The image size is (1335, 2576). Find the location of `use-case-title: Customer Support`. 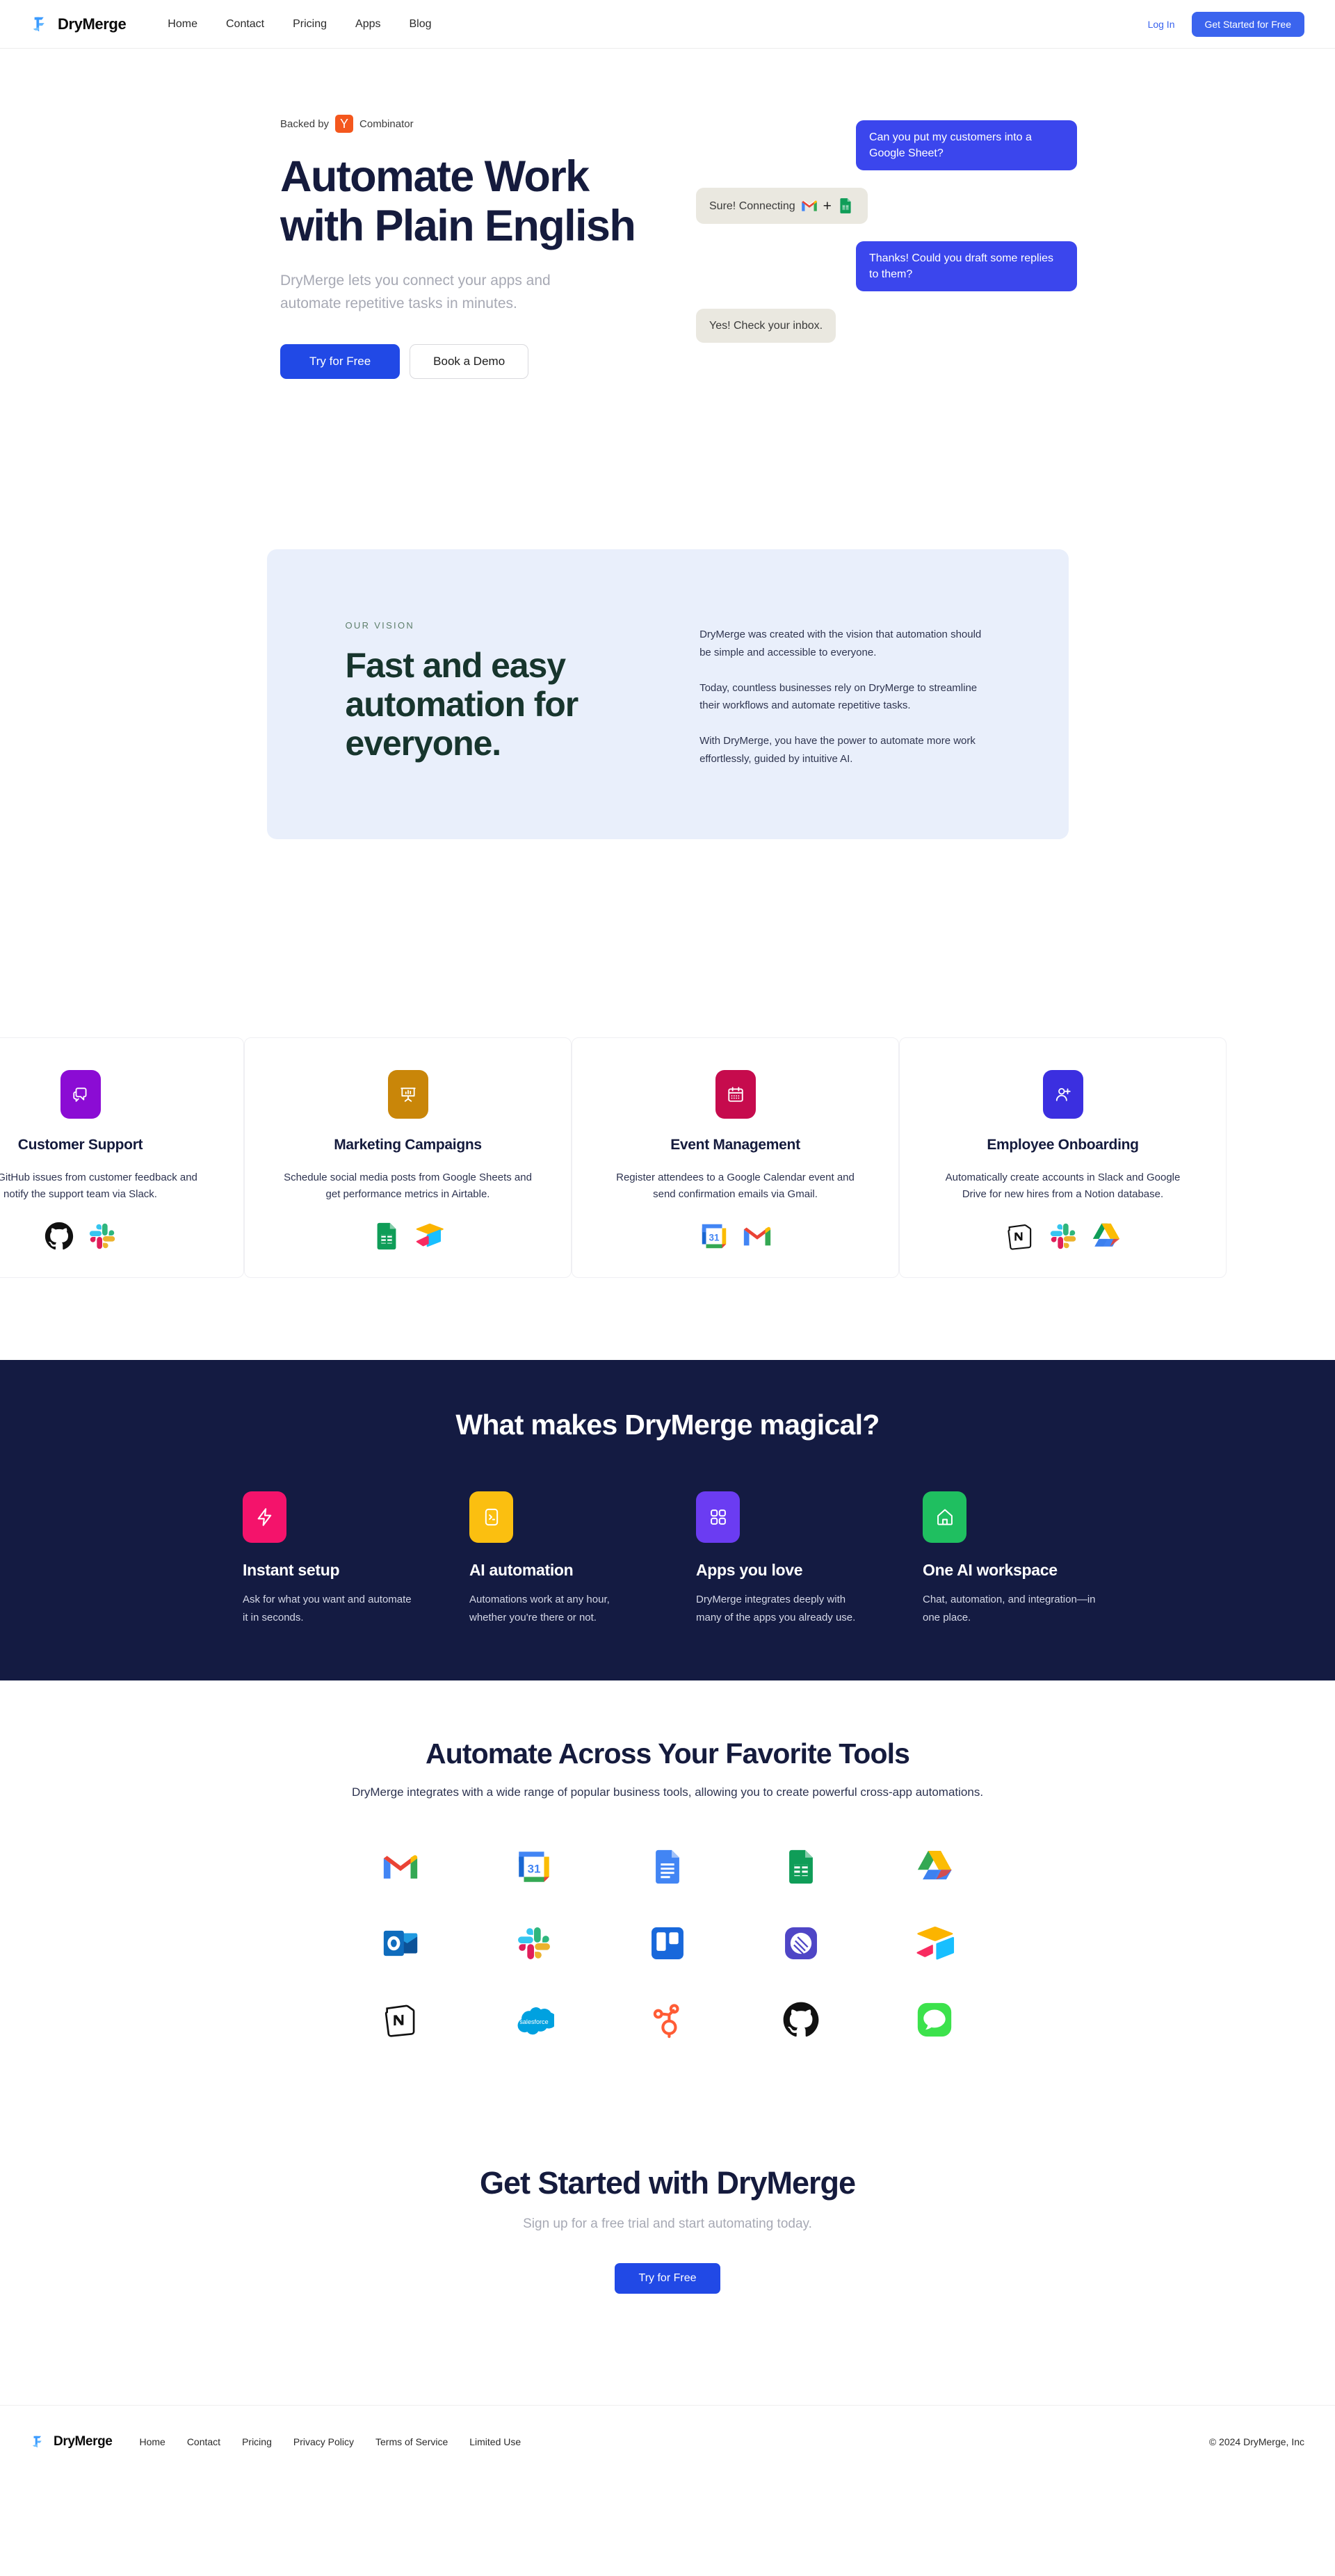

use-case-title: Customer Support is located at coordinates (80, 1144).